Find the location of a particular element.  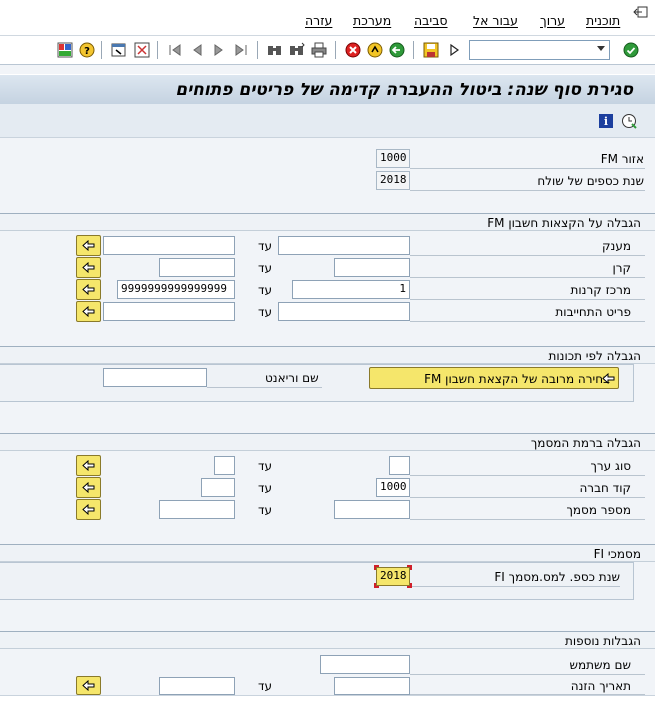

fund-label: קרן is located at coordinates (621, 268).